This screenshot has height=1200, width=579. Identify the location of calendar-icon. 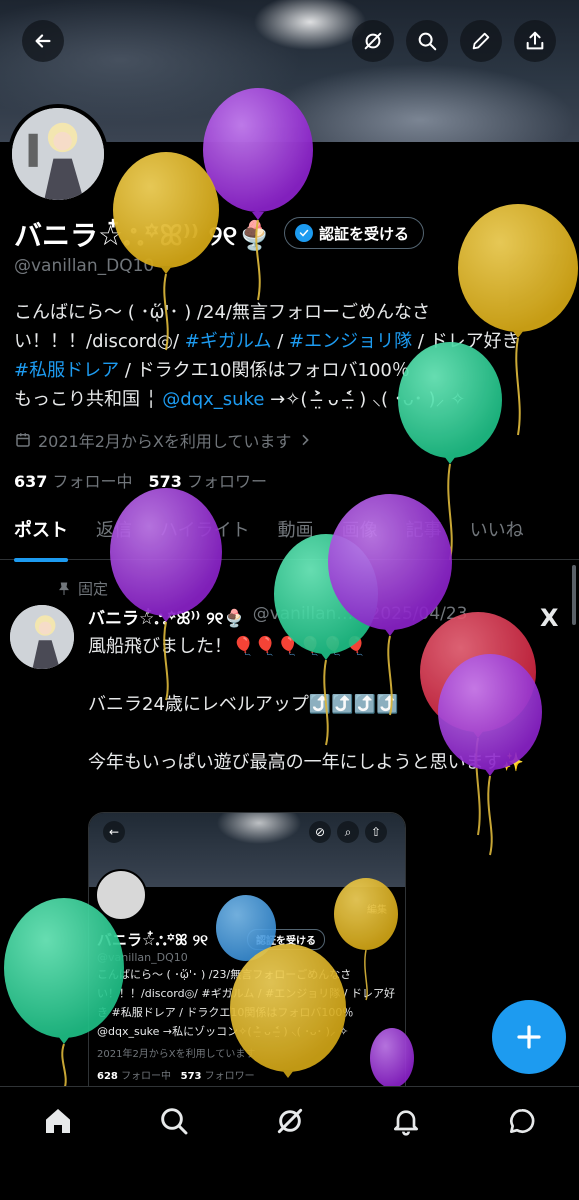
(23, 440).